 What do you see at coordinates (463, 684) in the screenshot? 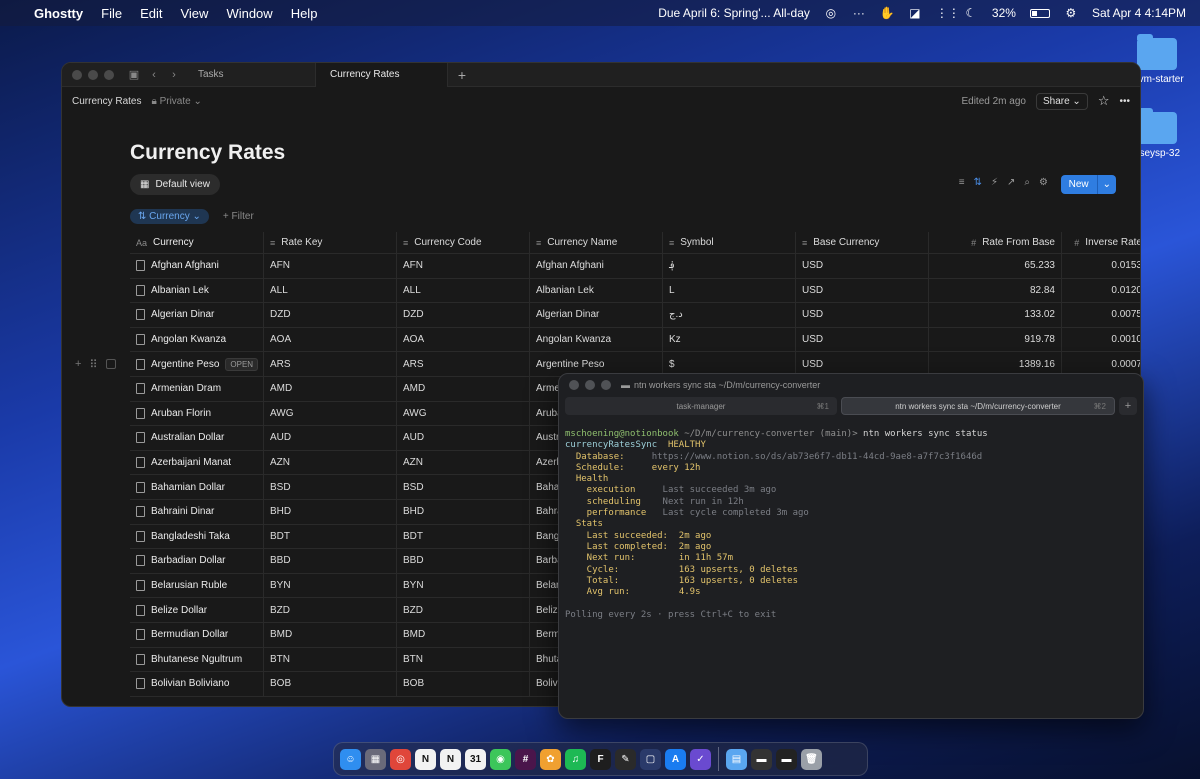
I see `cell-code: BOB` at bounding box center [463, 684].